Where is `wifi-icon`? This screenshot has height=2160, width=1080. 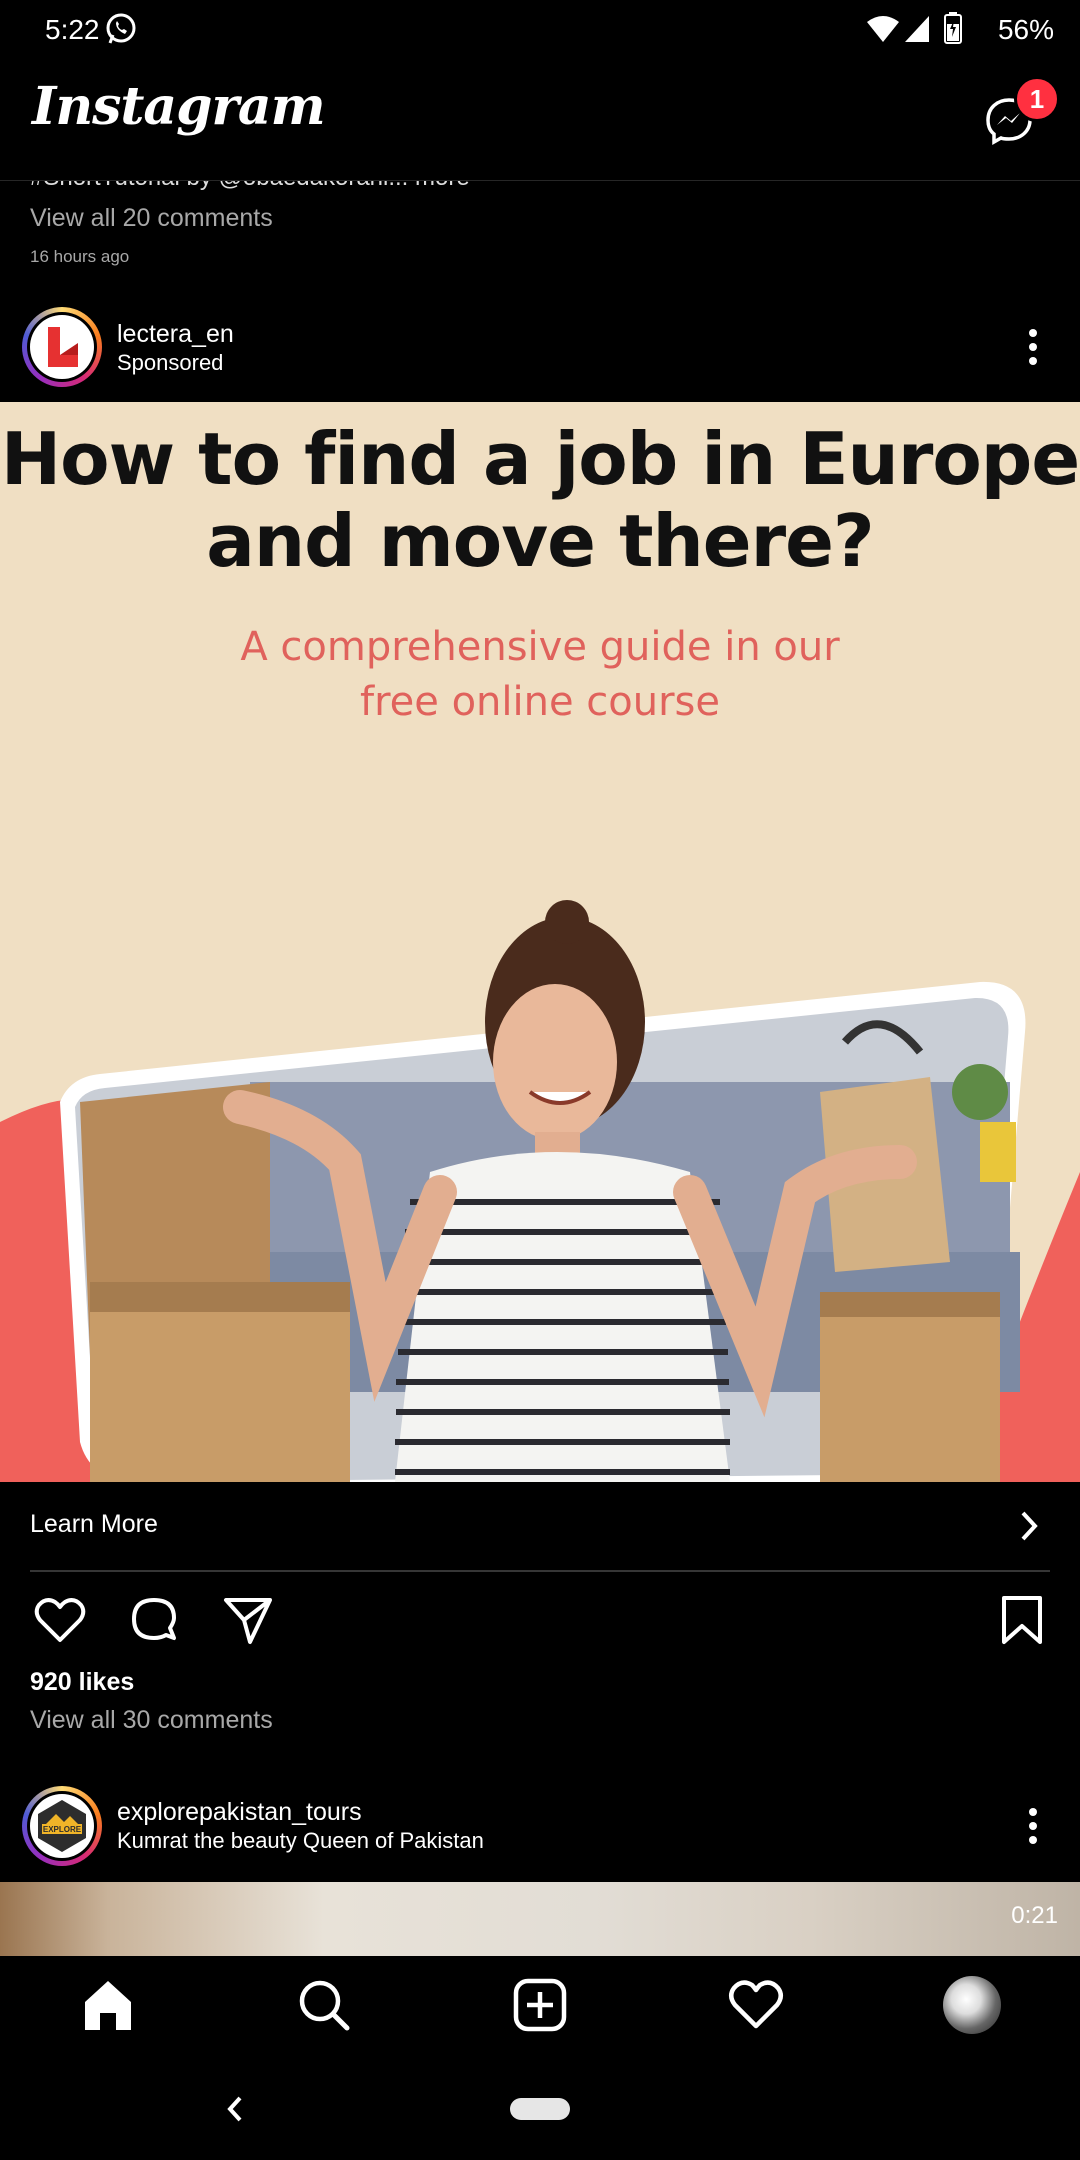 wifi-icon is located at coordinates (883, 29).